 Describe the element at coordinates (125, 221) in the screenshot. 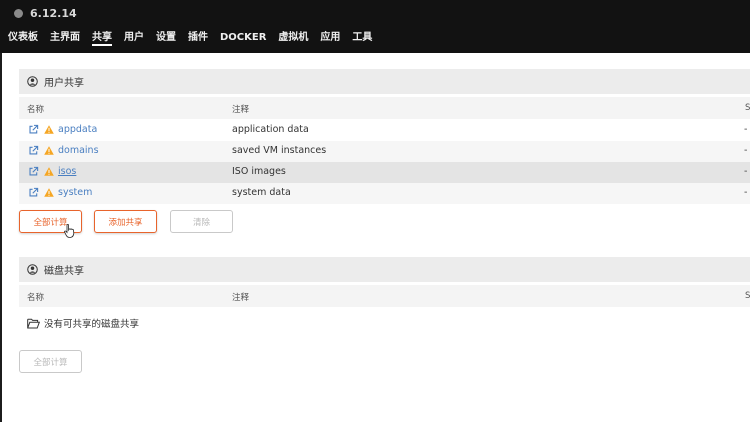

I see `add-share-button: 添加共享` at that location.